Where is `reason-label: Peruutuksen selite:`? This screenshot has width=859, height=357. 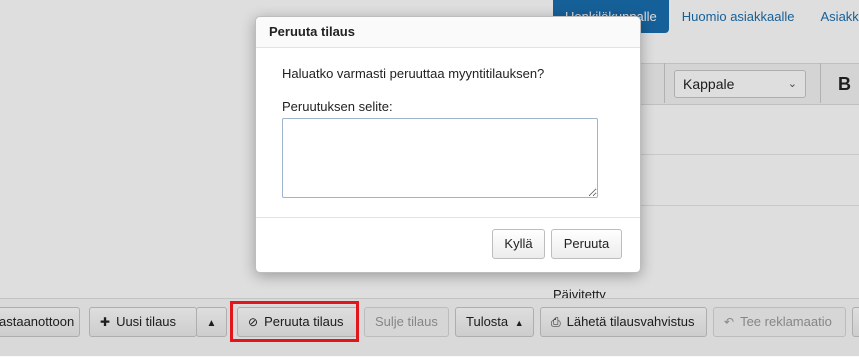 reason-label: Peruutuksen selite: is located at coordinates (337, 106).